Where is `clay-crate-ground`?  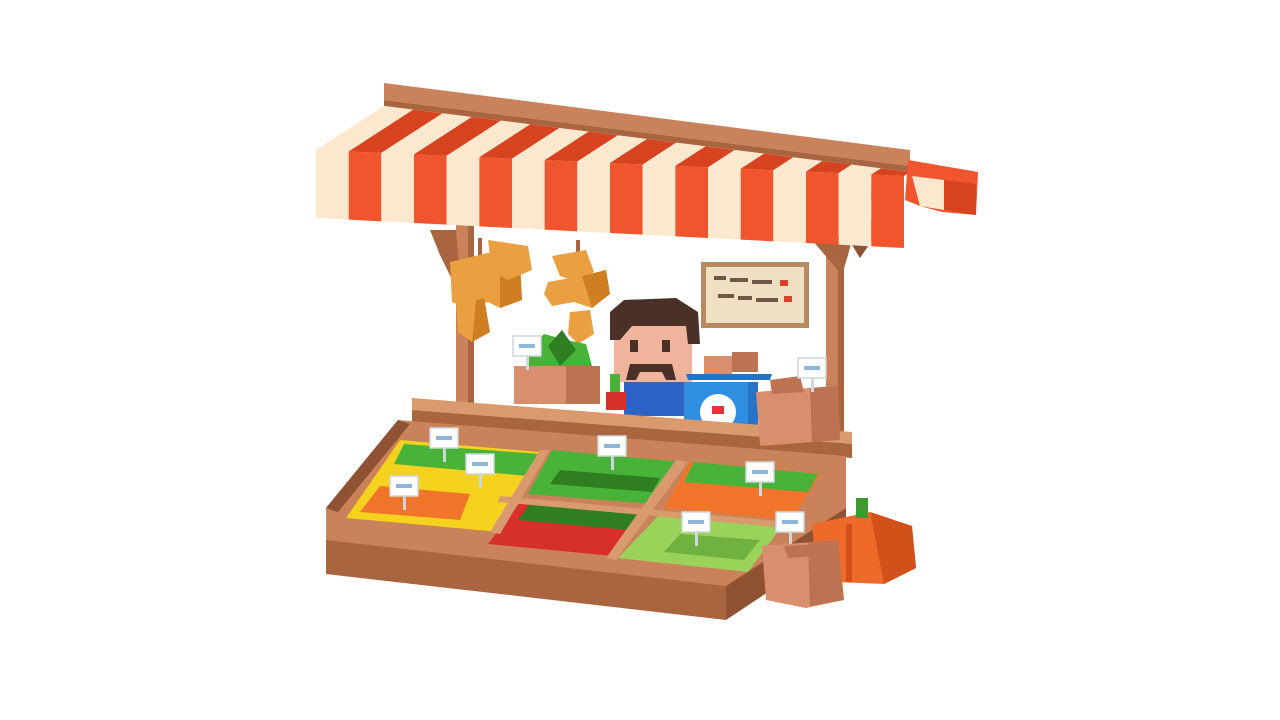
clay-crate-ground is located at coordinates (803, 574).